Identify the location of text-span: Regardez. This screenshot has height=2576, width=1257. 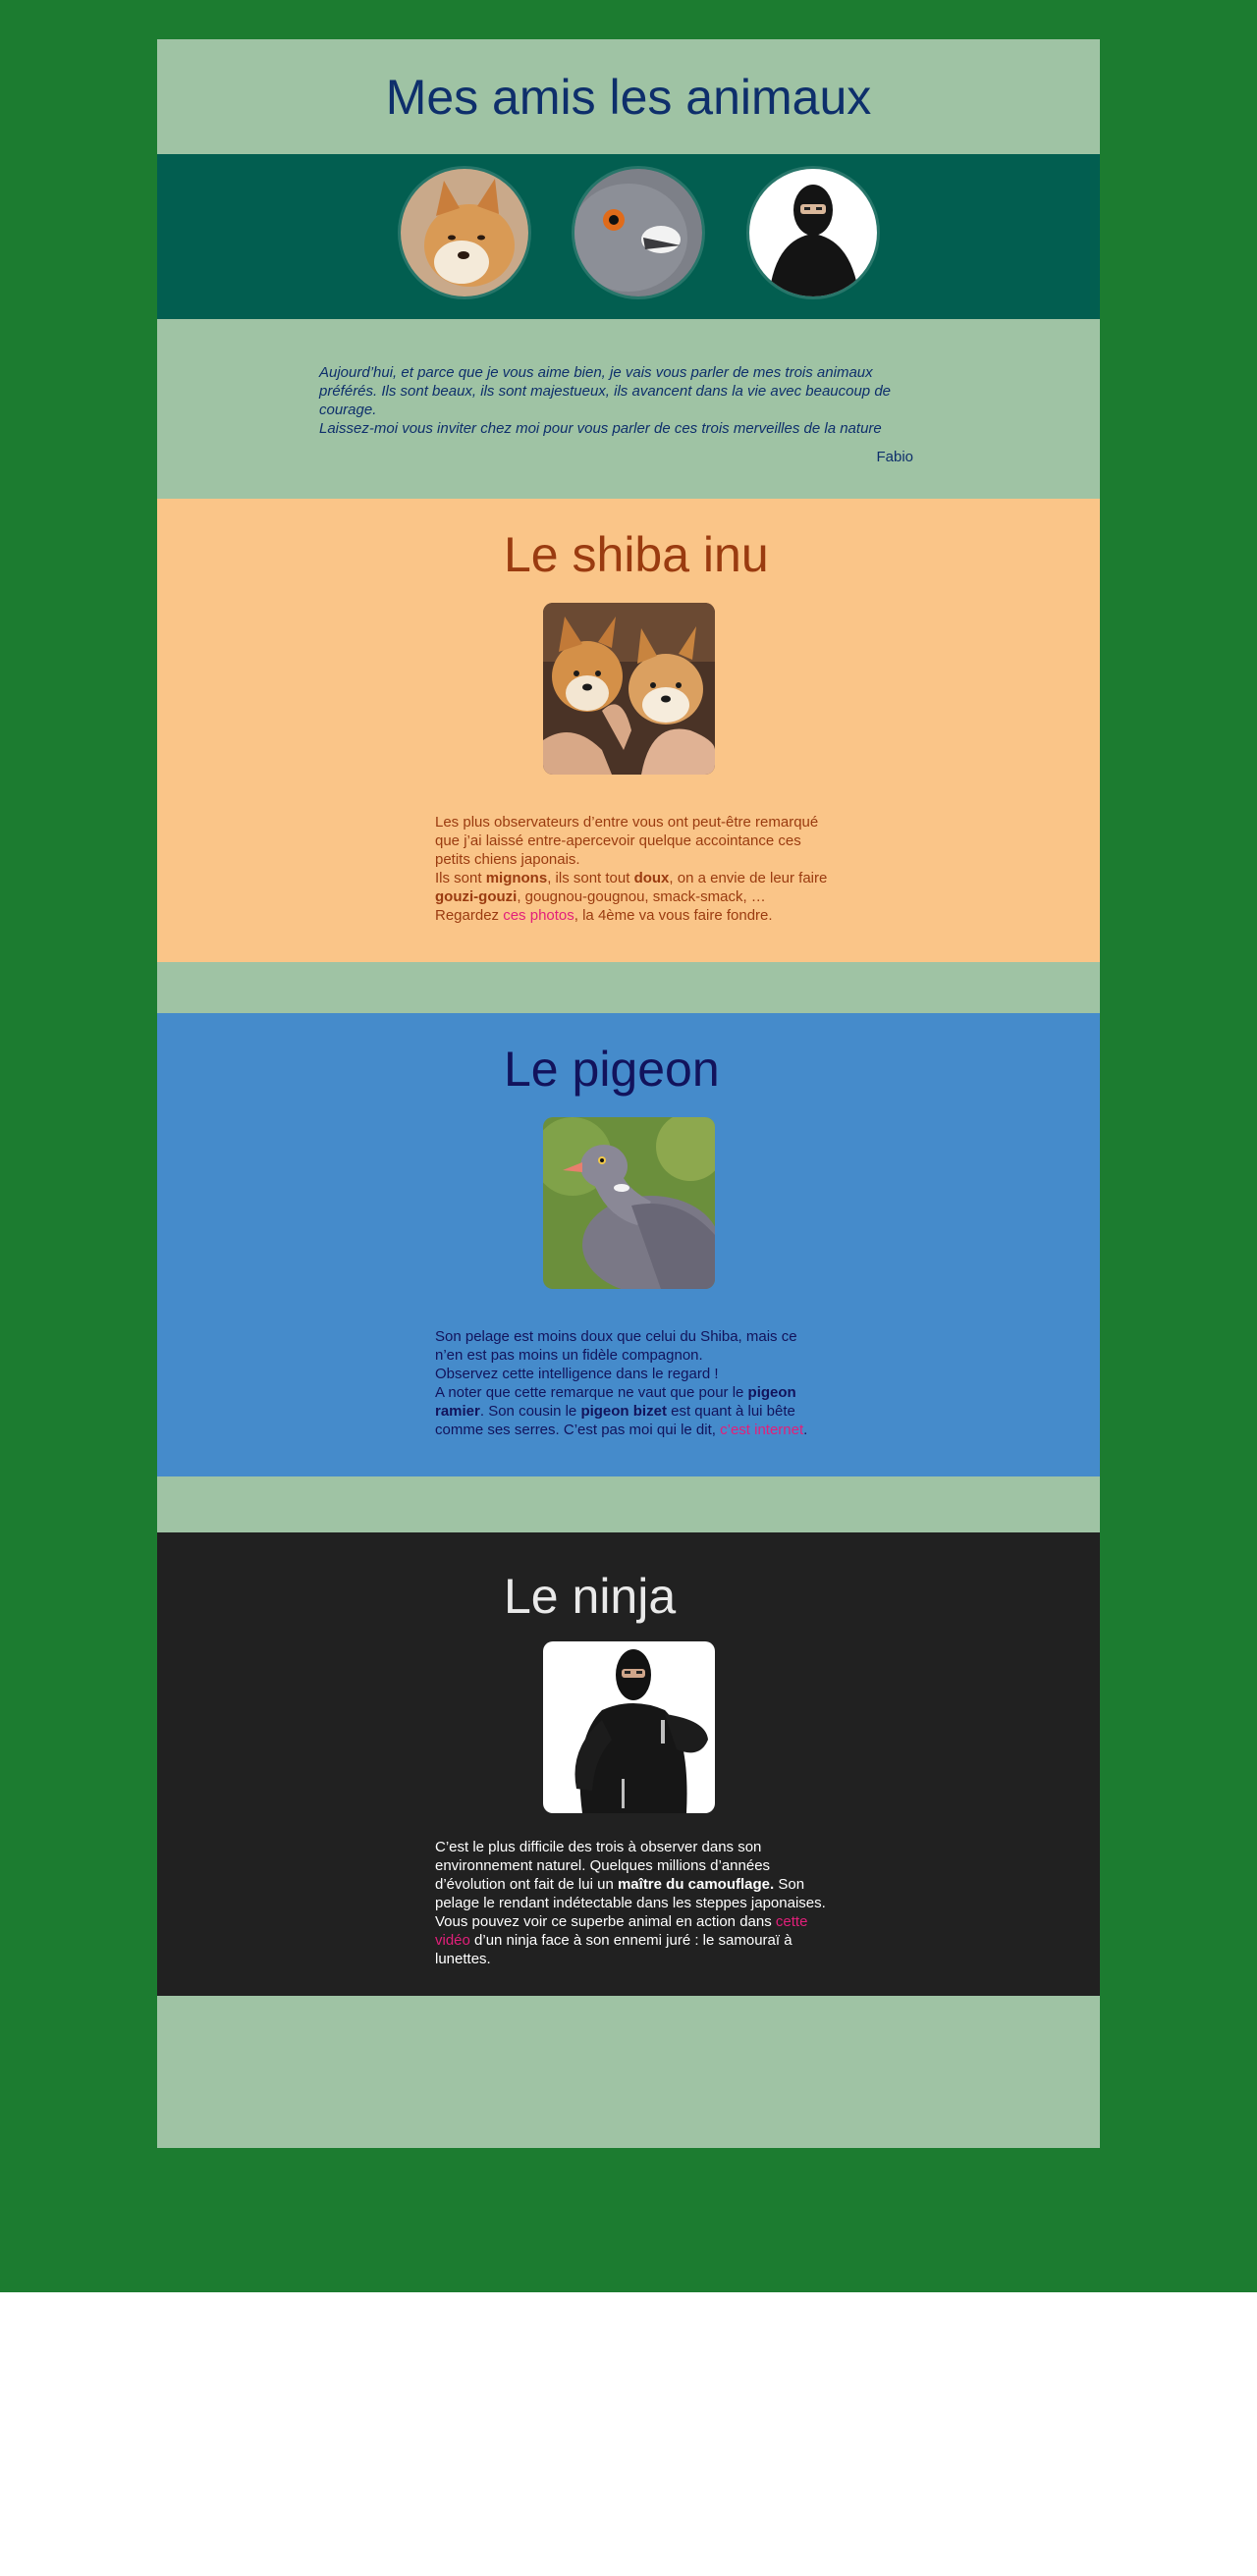
(470, 915).